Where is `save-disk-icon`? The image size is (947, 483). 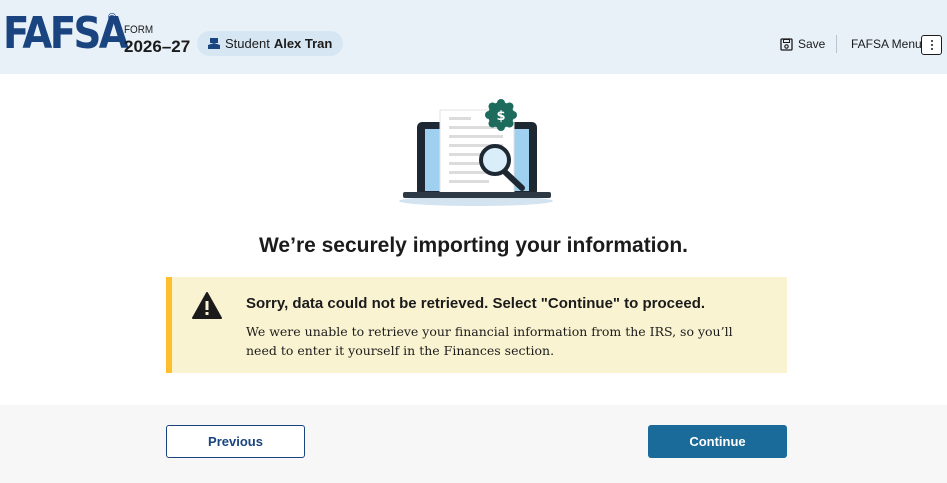
save-disk-icon is located at coordinates (786, 44).